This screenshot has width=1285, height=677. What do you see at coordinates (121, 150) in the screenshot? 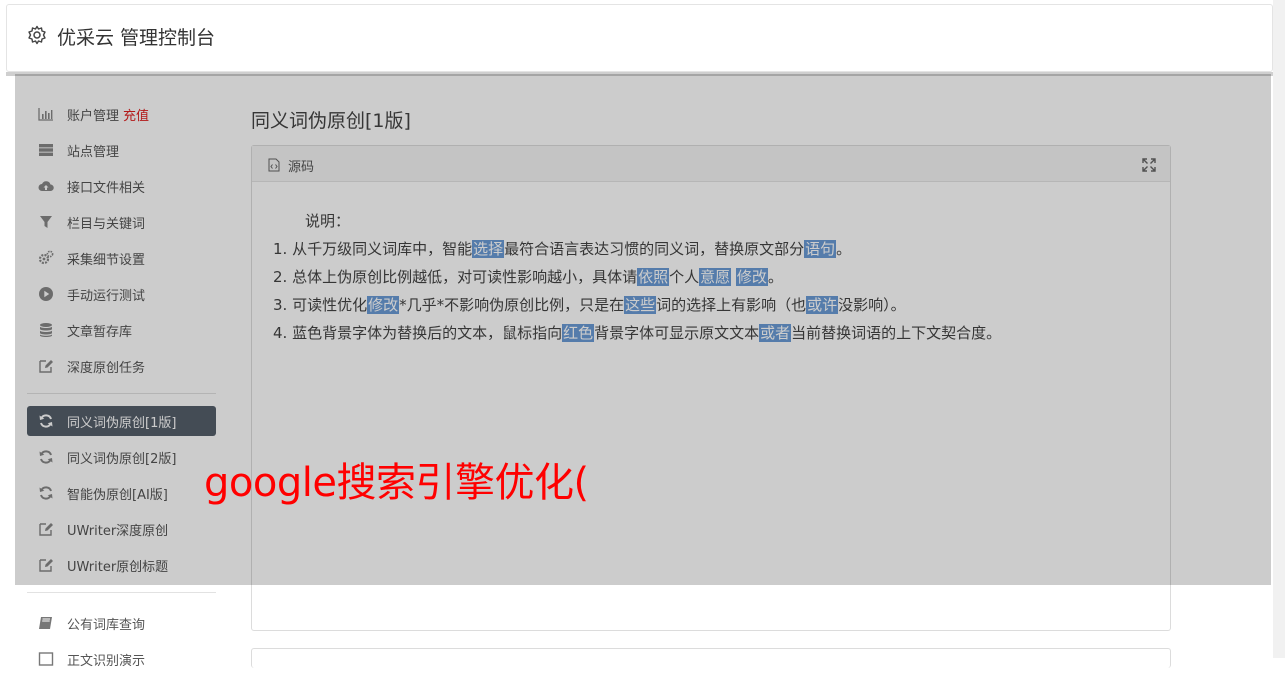
I see `sidebar-item-sites: 站点管理` at bounding box center [121, 150].